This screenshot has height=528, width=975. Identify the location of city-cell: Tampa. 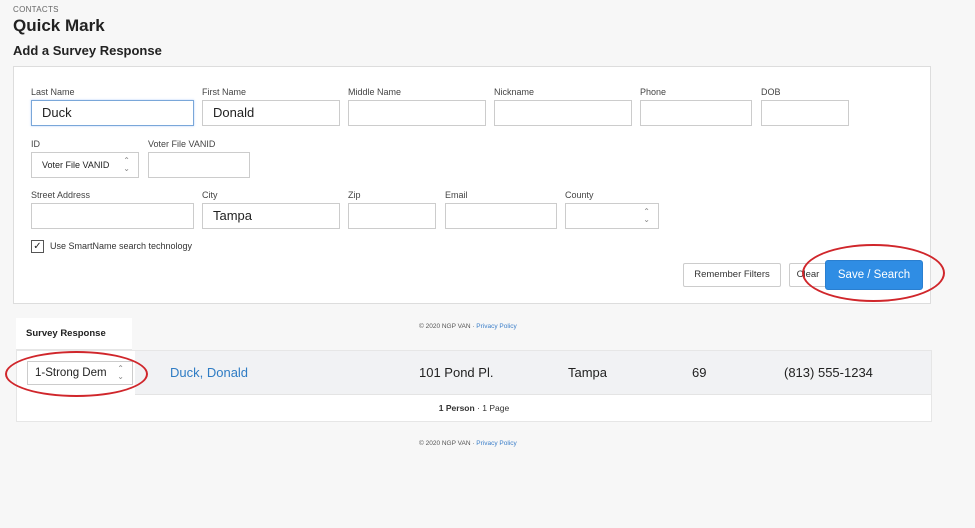
(588, 372).